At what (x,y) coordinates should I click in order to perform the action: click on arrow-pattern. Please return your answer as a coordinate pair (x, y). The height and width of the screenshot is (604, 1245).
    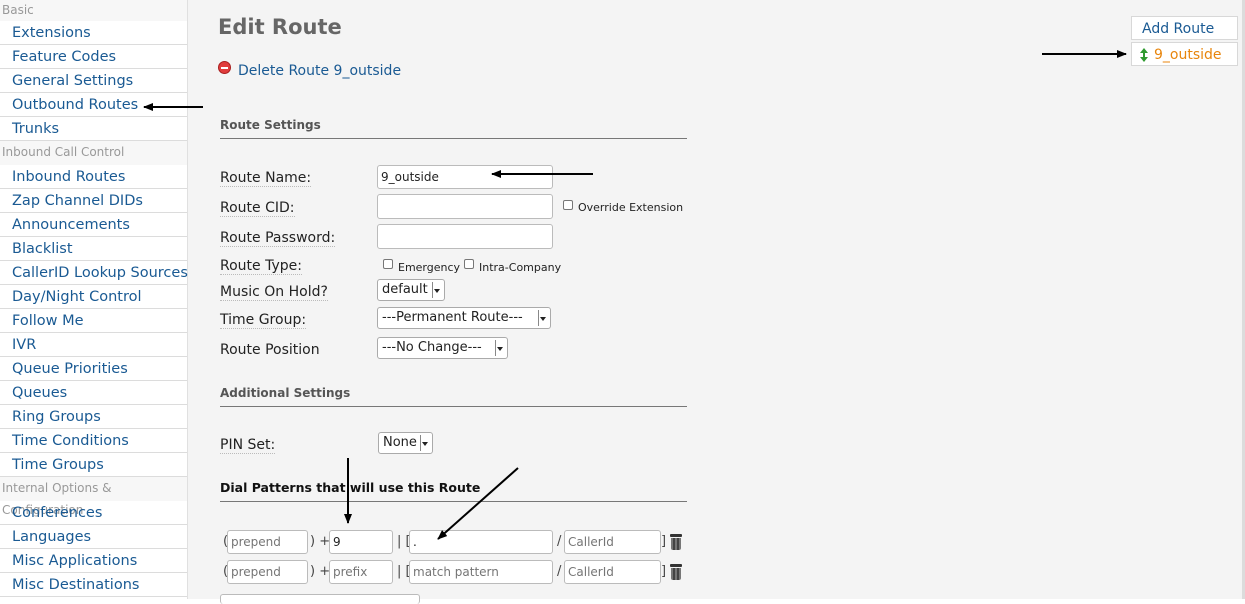
    Looking at the image, I should click on (478, 503).